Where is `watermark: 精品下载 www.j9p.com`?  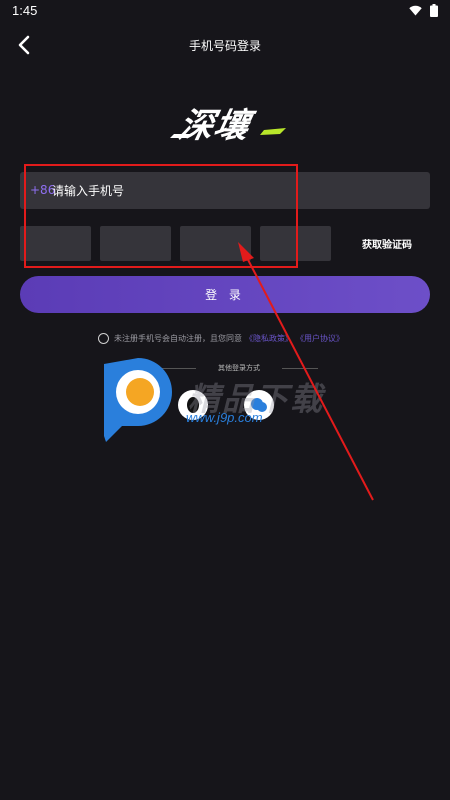
watermark: 精品下载 www.j9p.com is located at coordinates (228, 401).